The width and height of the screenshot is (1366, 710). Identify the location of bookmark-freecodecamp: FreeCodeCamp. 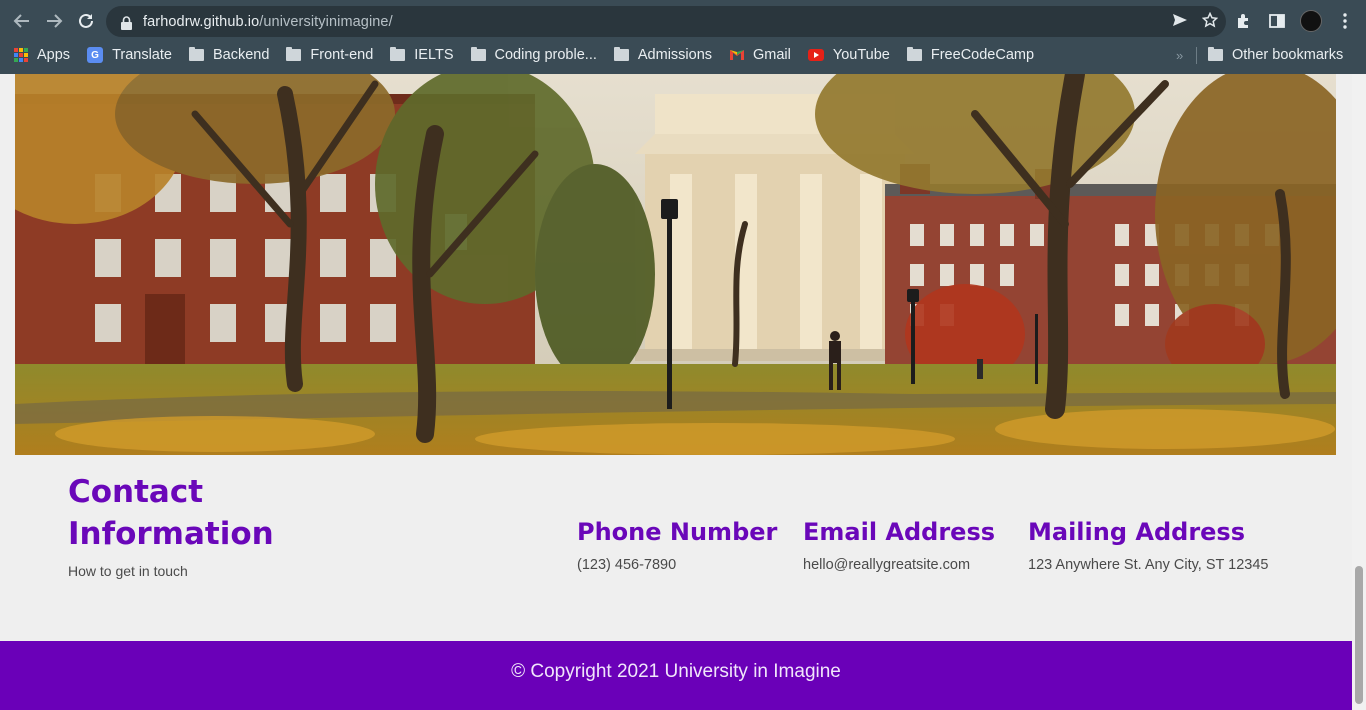
(970, 55).